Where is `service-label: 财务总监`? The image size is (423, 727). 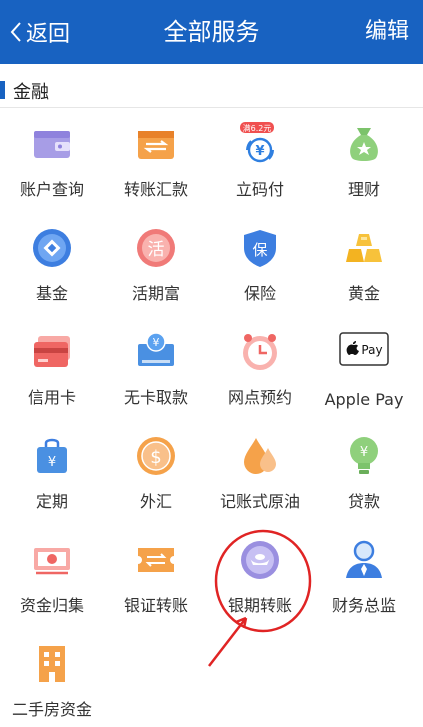
service-label: 财务总监 is located at coordinates (363, 605).